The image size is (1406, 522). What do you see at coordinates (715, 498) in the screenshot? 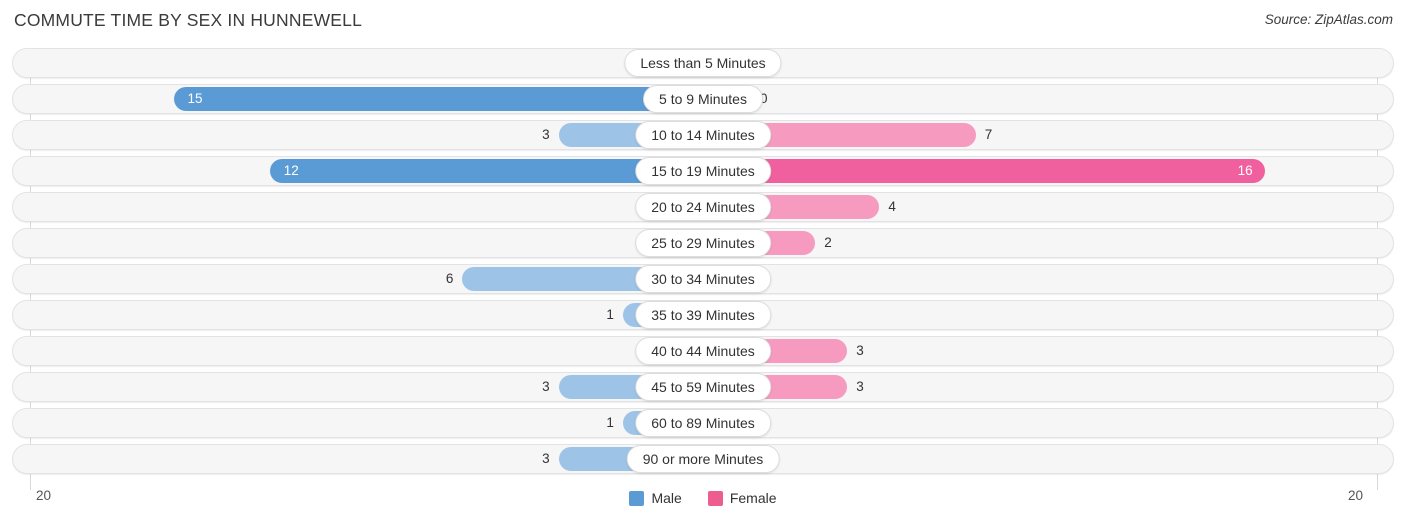
I see `legend-swatch-female-icon` at bounding box center [715, 498].